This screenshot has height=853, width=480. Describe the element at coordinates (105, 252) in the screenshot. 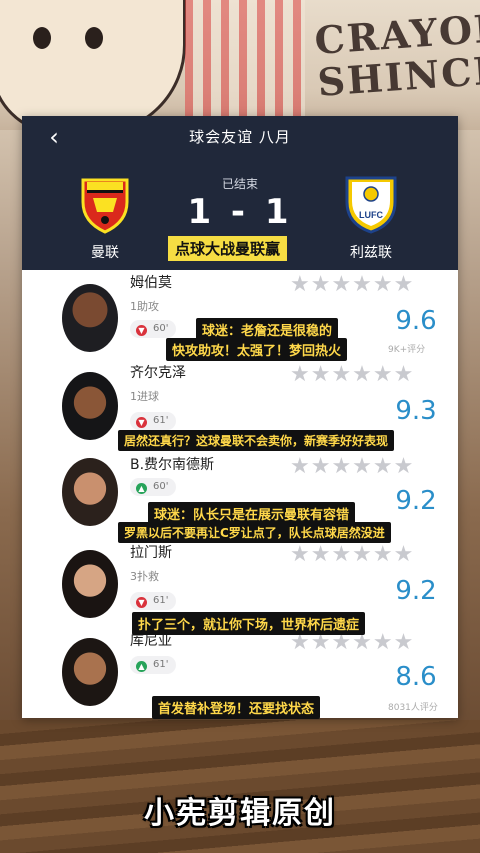

I see `home-team-name: 曼联` at that location.